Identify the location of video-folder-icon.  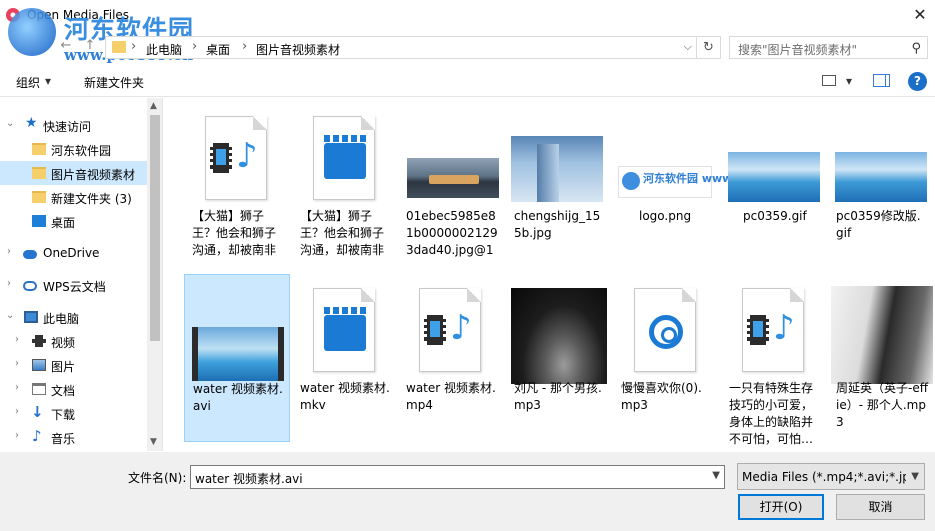
(39, 341).